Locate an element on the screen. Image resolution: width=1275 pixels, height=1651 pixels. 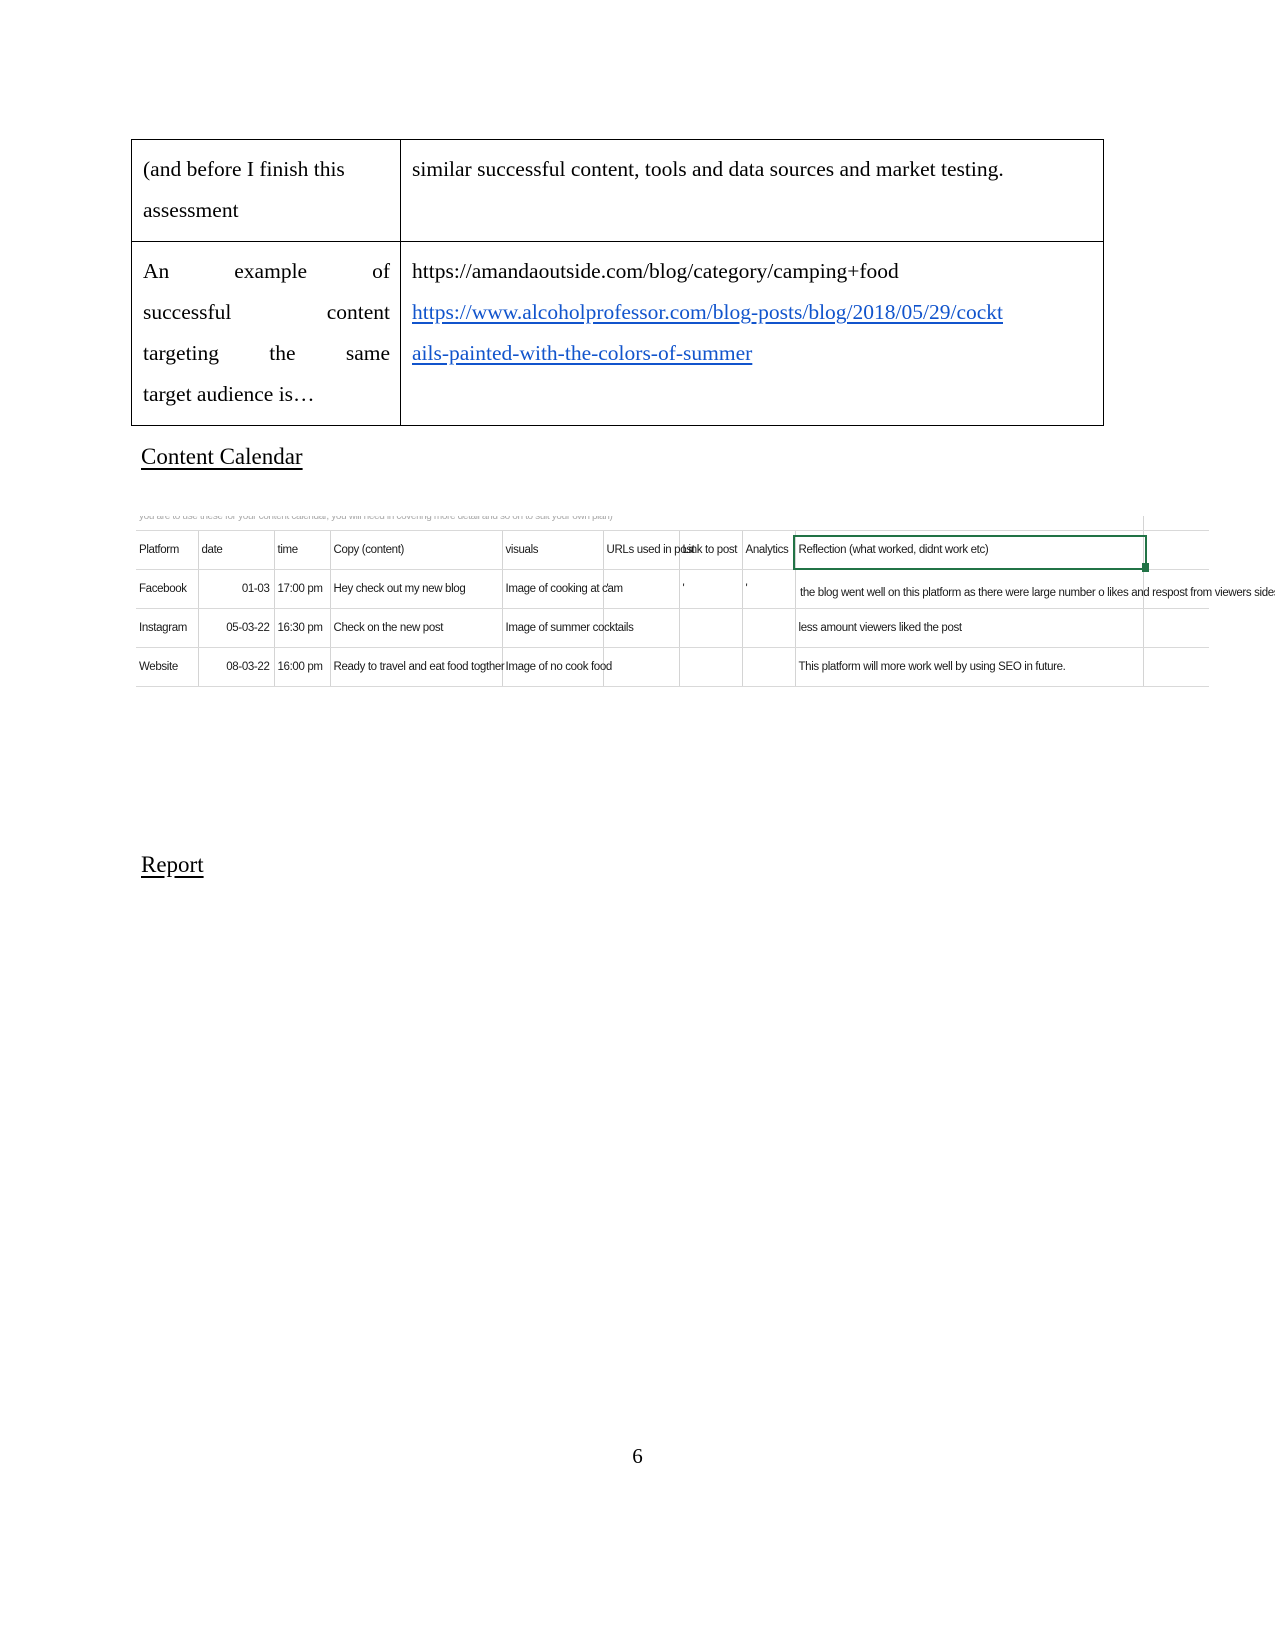
cell-line: (and before I finish this is located at coordinates (244, 169).